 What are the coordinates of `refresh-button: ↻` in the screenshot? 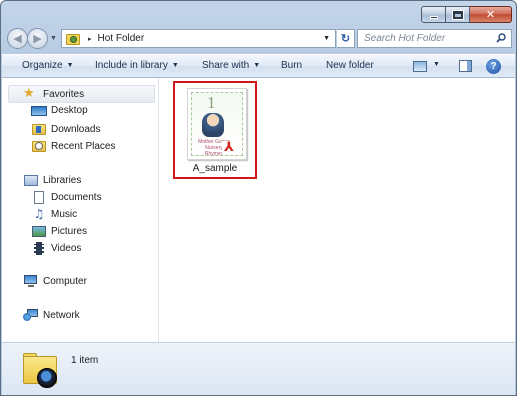 It's located at (346, 38).